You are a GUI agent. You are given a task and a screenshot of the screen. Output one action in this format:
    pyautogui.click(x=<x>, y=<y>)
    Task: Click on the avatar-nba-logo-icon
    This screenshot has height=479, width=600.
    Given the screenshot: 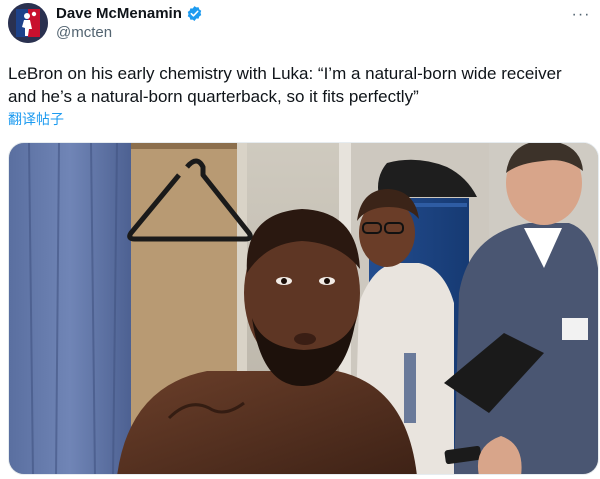 What is the action you would take?
    pyautogui.click(x=28, y=23)
    